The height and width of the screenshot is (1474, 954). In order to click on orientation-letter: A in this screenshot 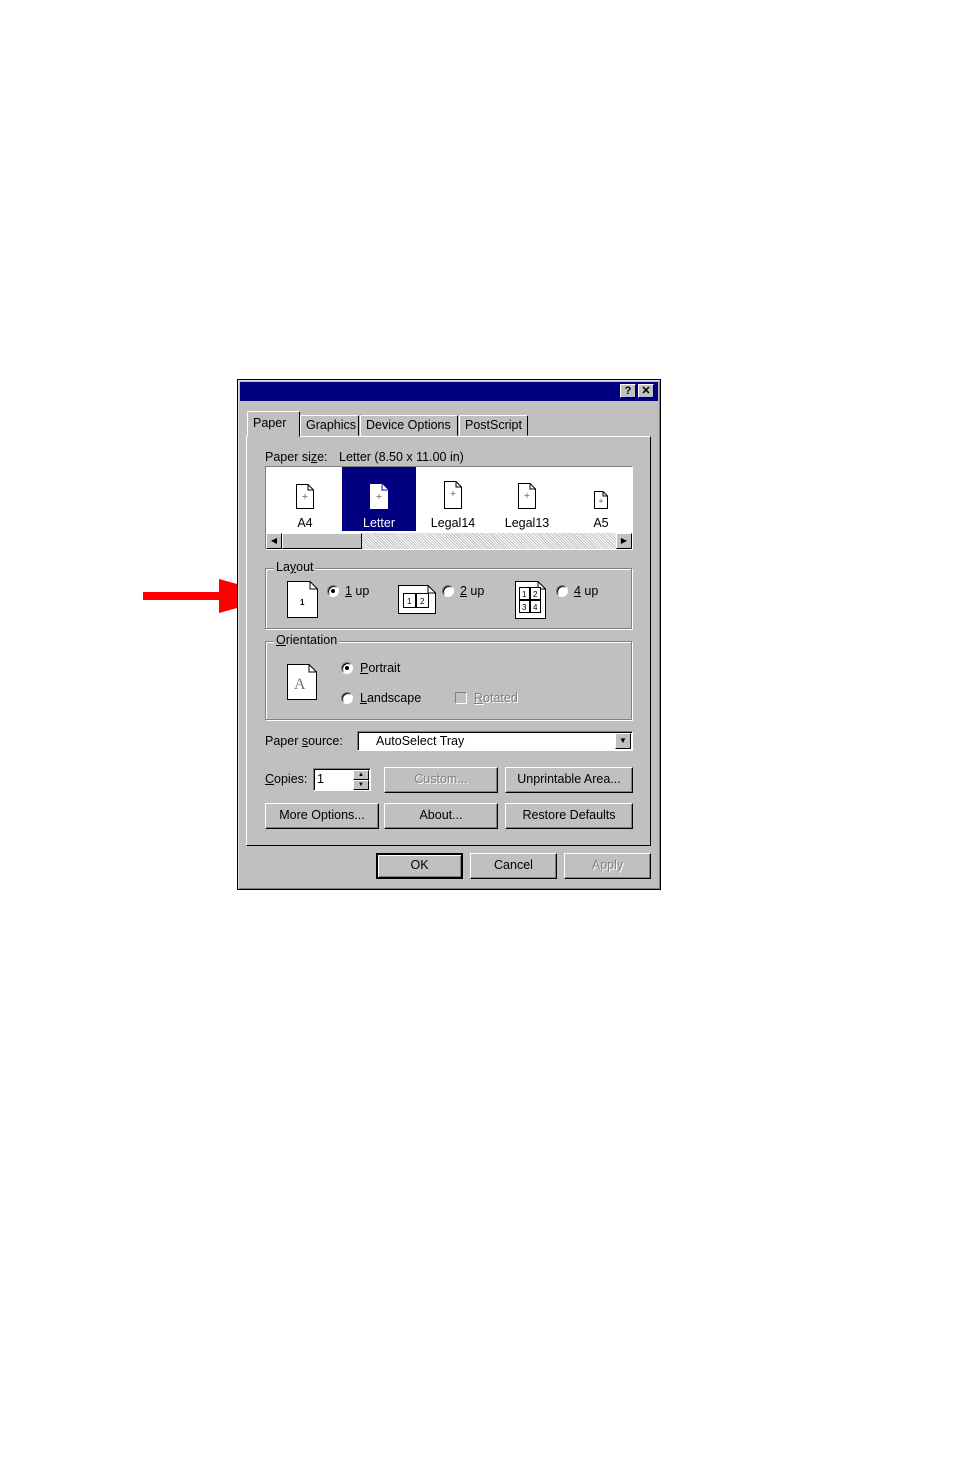, I will do `click(300, 684)`.